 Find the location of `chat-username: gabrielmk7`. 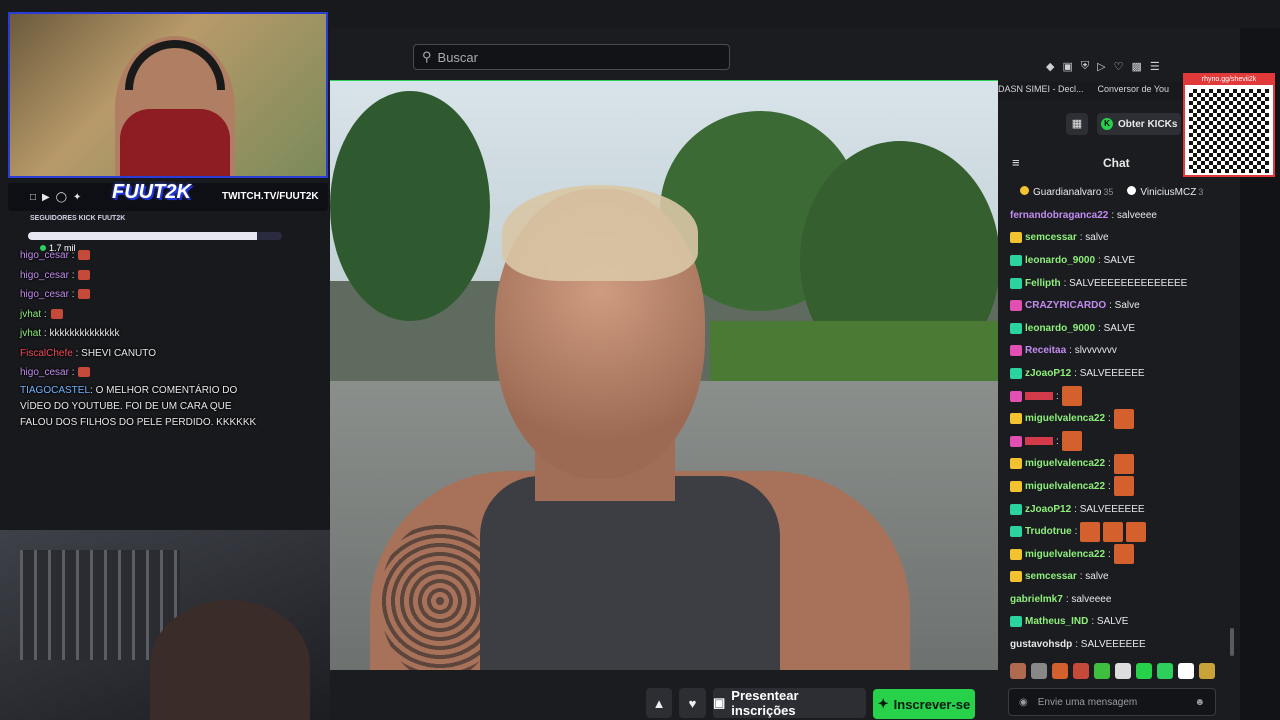

chat-username: gabrielmk7 is located at coordinates (1036, 599).